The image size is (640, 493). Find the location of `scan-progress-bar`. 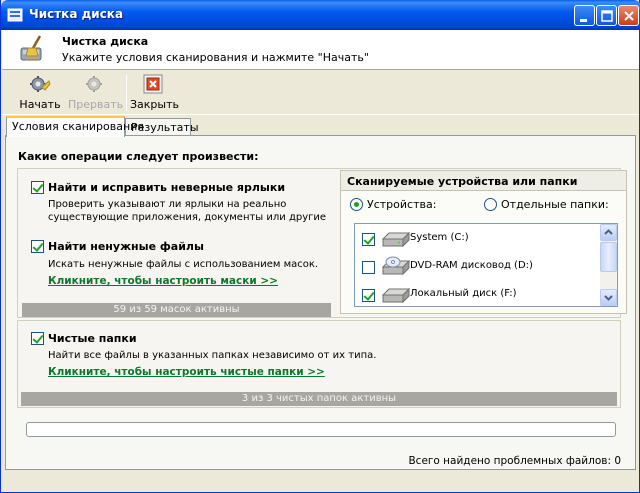

scan-progress-bar is located at coordinates (321, 429).